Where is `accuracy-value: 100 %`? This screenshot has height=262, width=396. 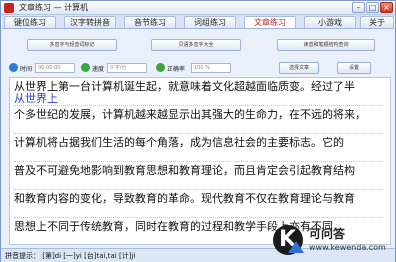
accuracy-value: 100 % is located at coordinates (211, 68).